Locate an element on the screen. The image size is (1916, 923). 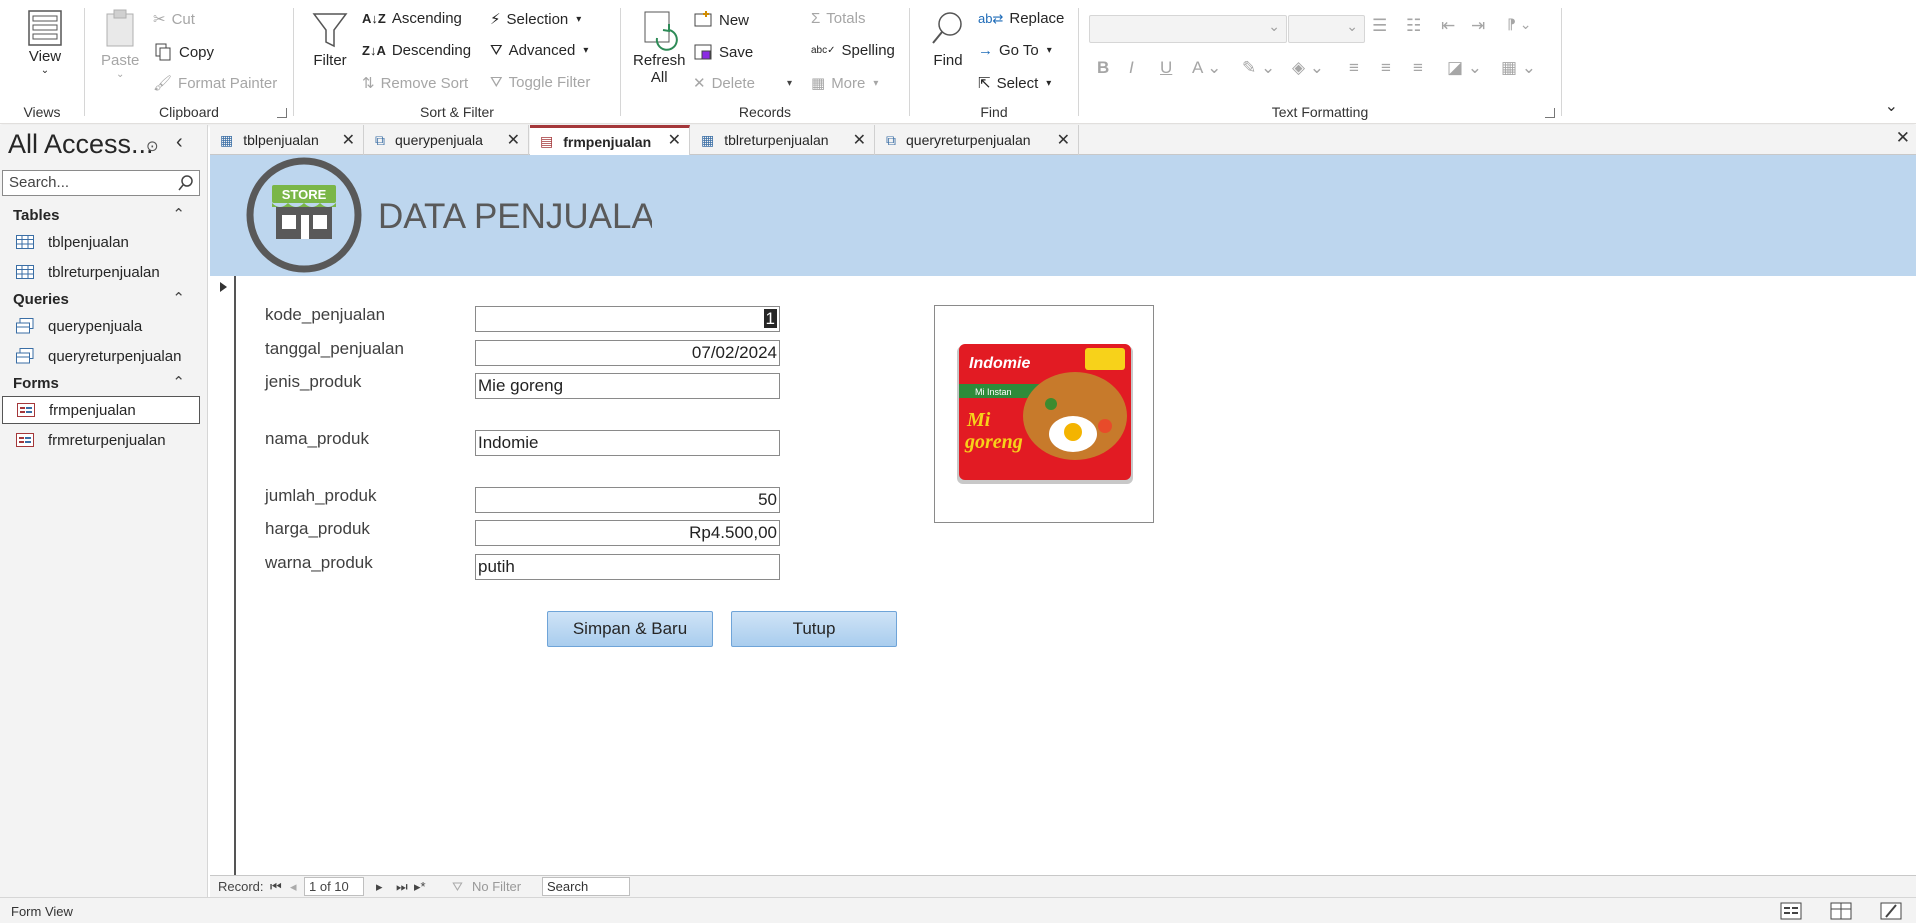
design-view-icon is located at coordinates (1891, 911).